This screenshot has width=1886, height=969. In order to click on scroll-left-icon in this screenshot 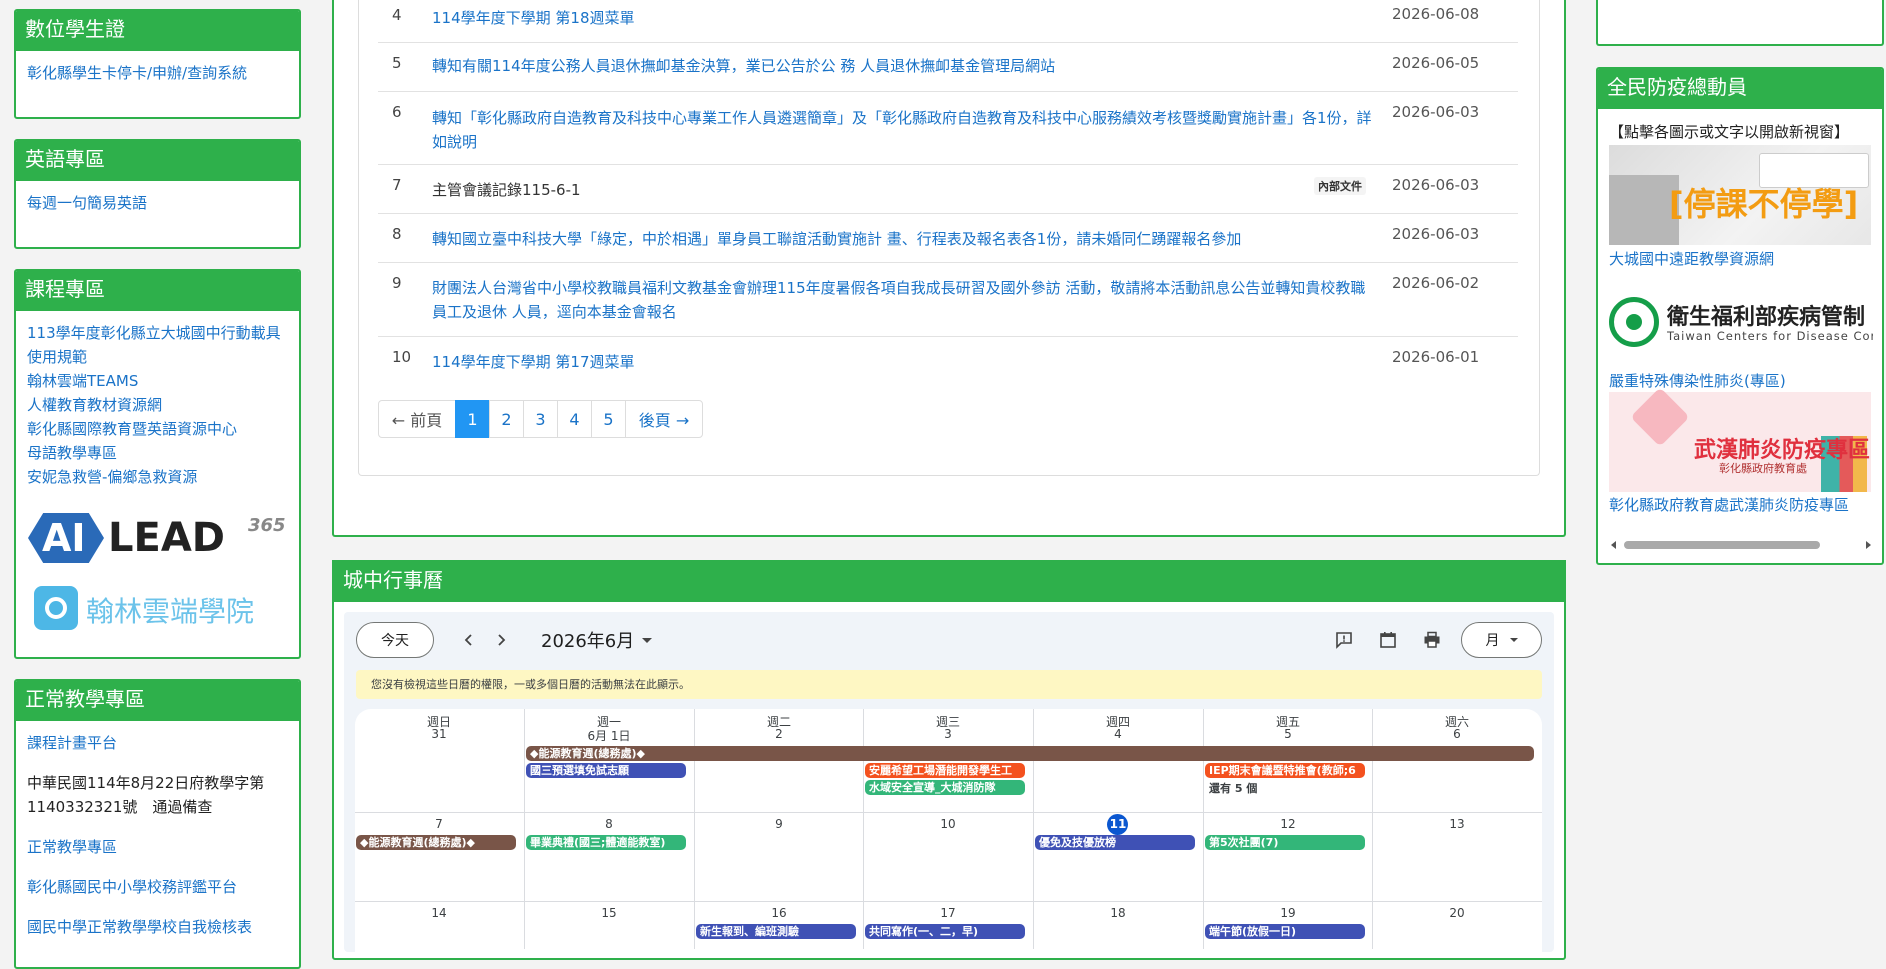, I will do `click(1613, 545)`.